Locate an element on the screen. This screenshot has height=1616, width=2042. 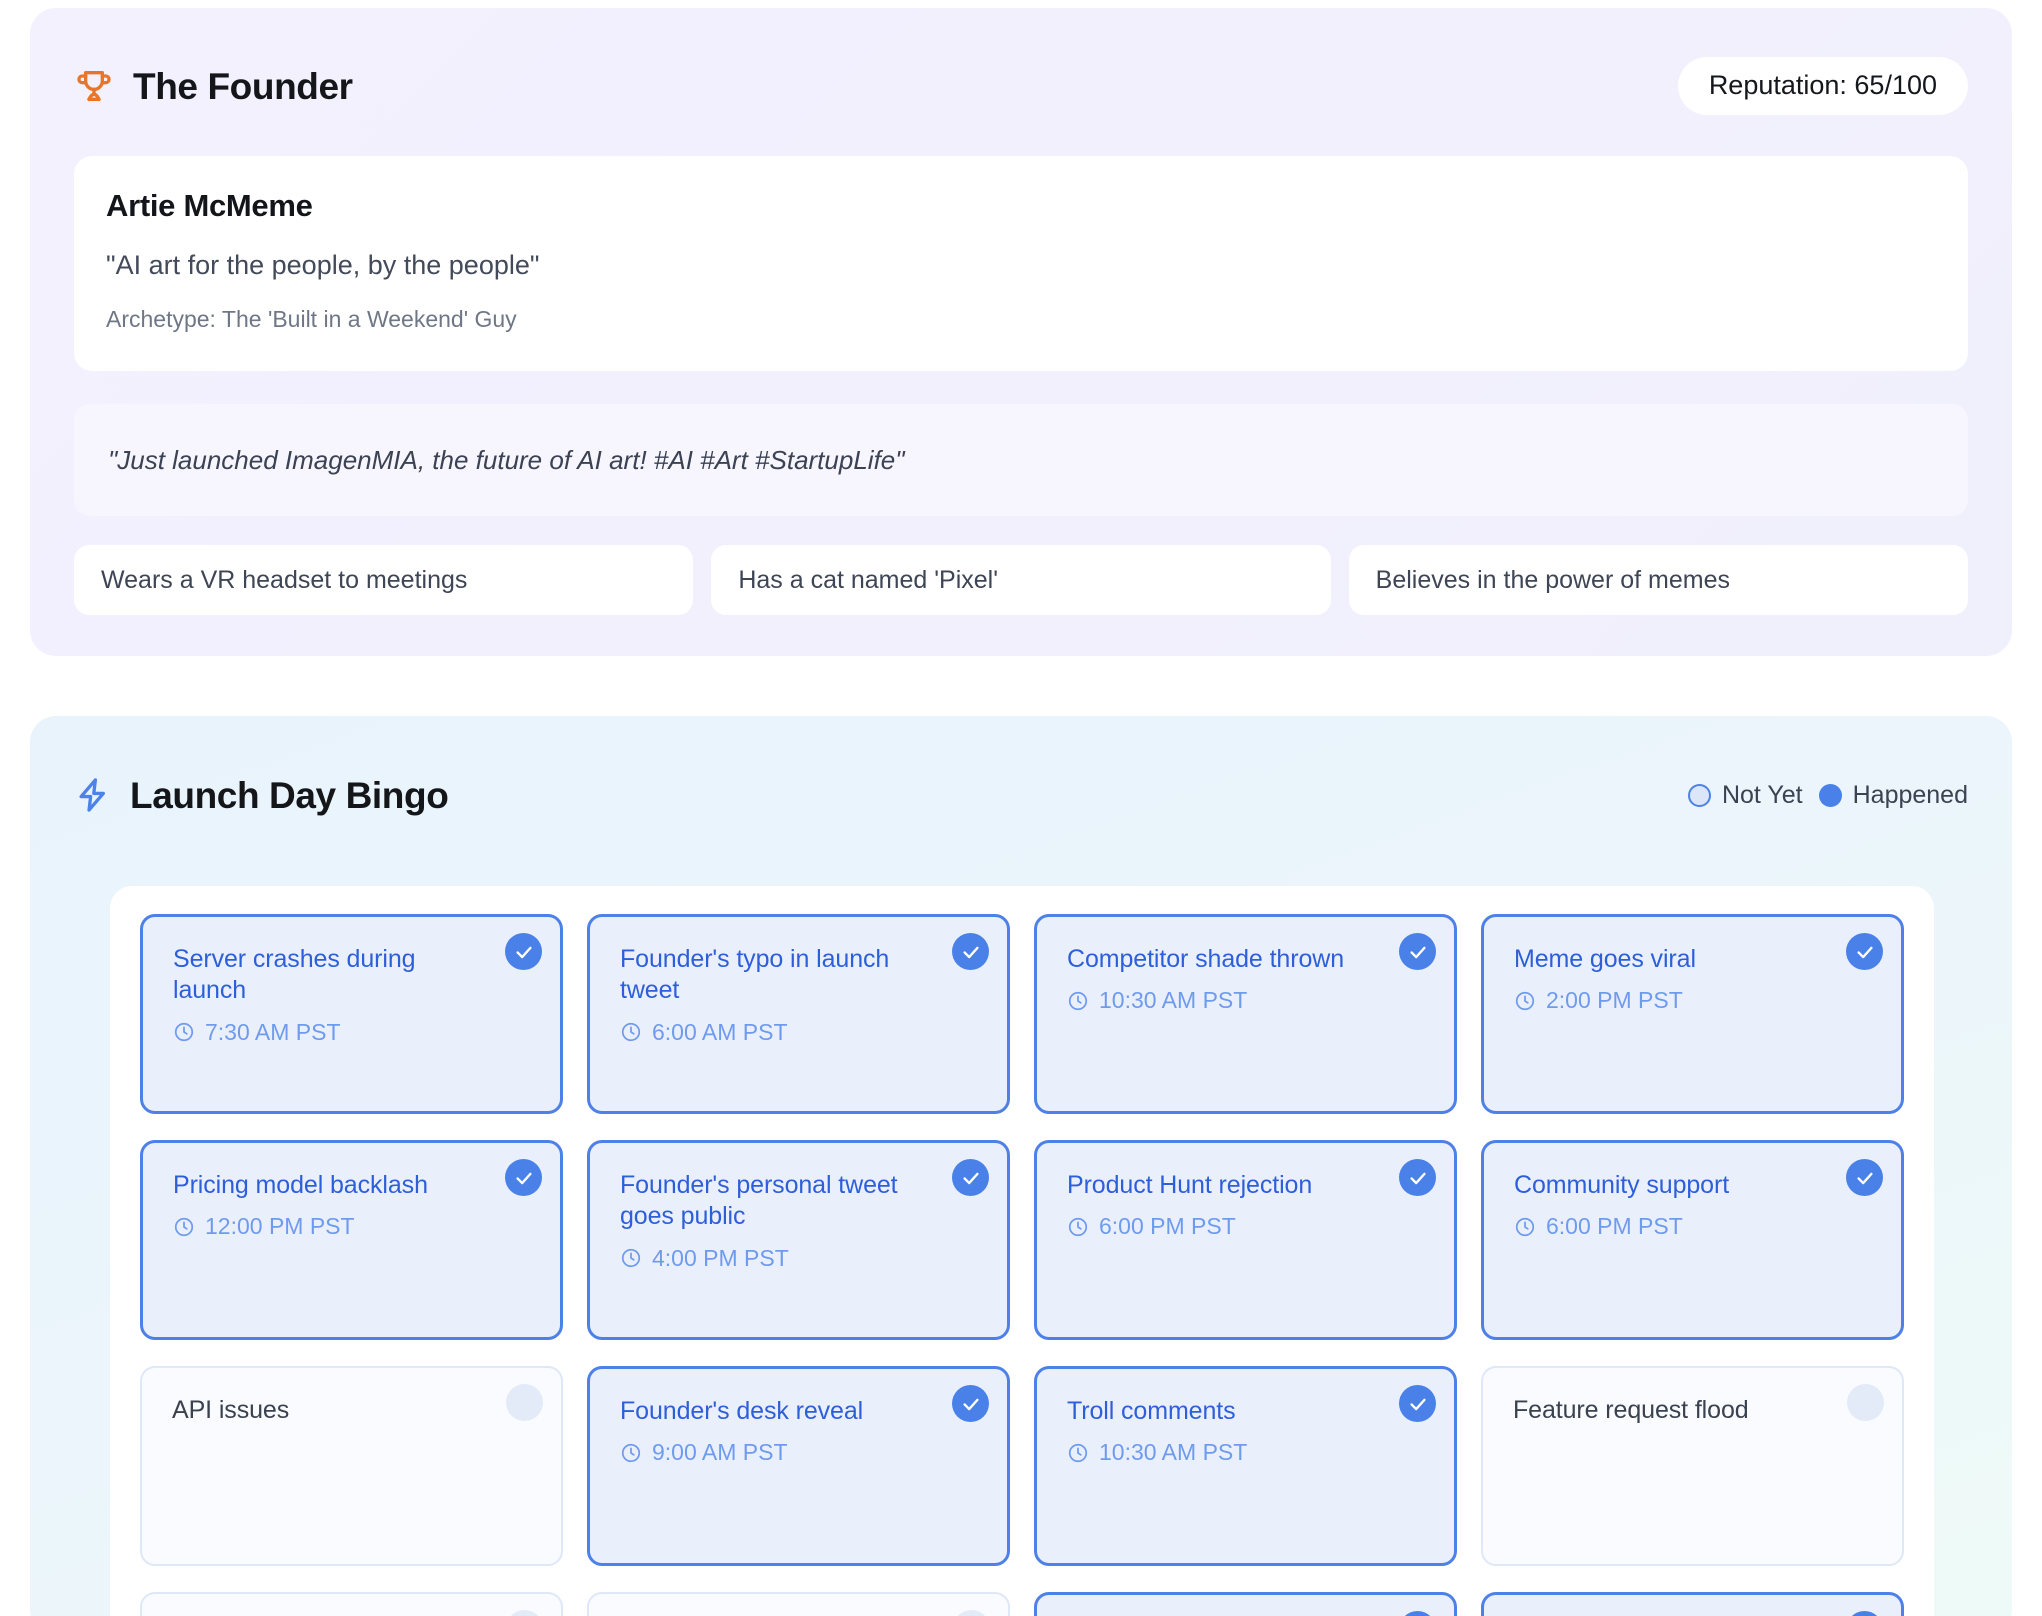
bingo-cell-time-text: 12:00 PM PST is located at coordinates (280, 1226).